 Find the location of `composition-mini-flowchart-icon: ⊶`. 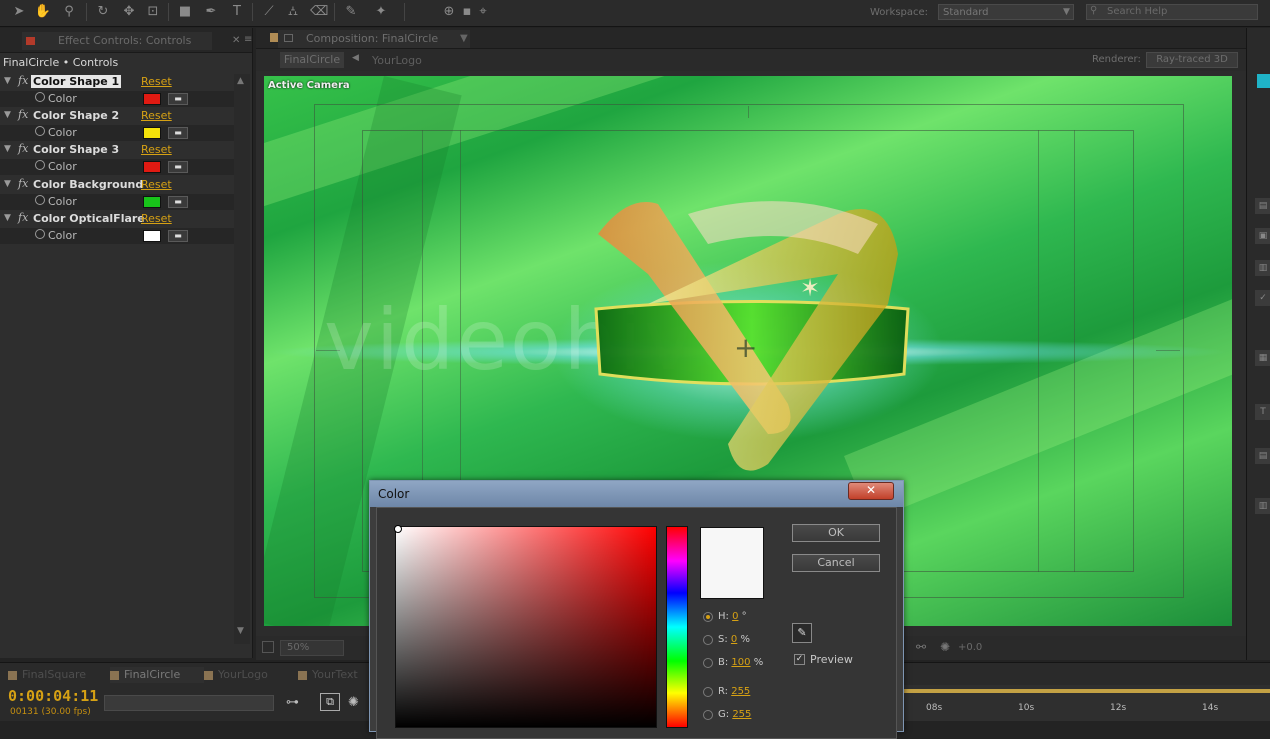

composition-mini-flowchart-icon: ⊶ is located at coordinates (292, 702).